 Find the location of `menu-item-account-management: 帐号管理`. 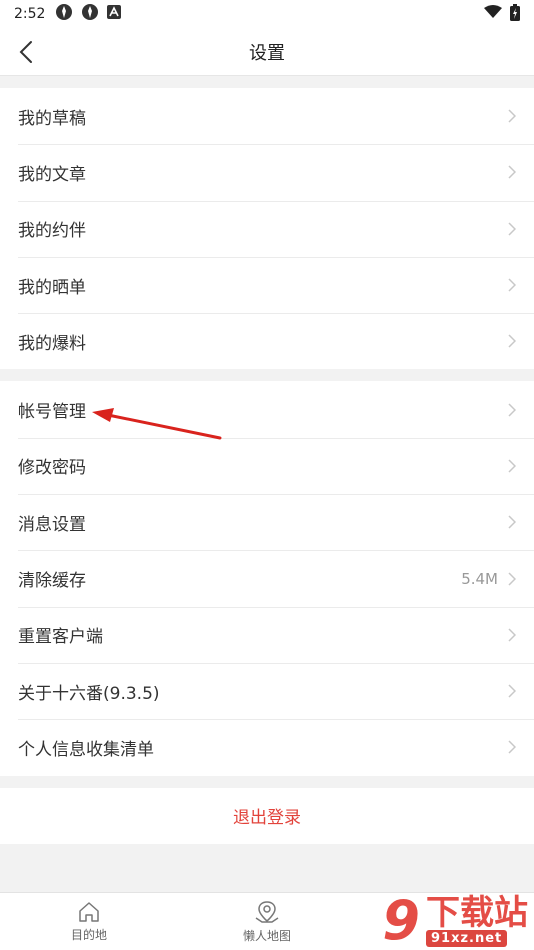

menu-item-account-management: 帐号管理 is located at coordinates (267, 409).